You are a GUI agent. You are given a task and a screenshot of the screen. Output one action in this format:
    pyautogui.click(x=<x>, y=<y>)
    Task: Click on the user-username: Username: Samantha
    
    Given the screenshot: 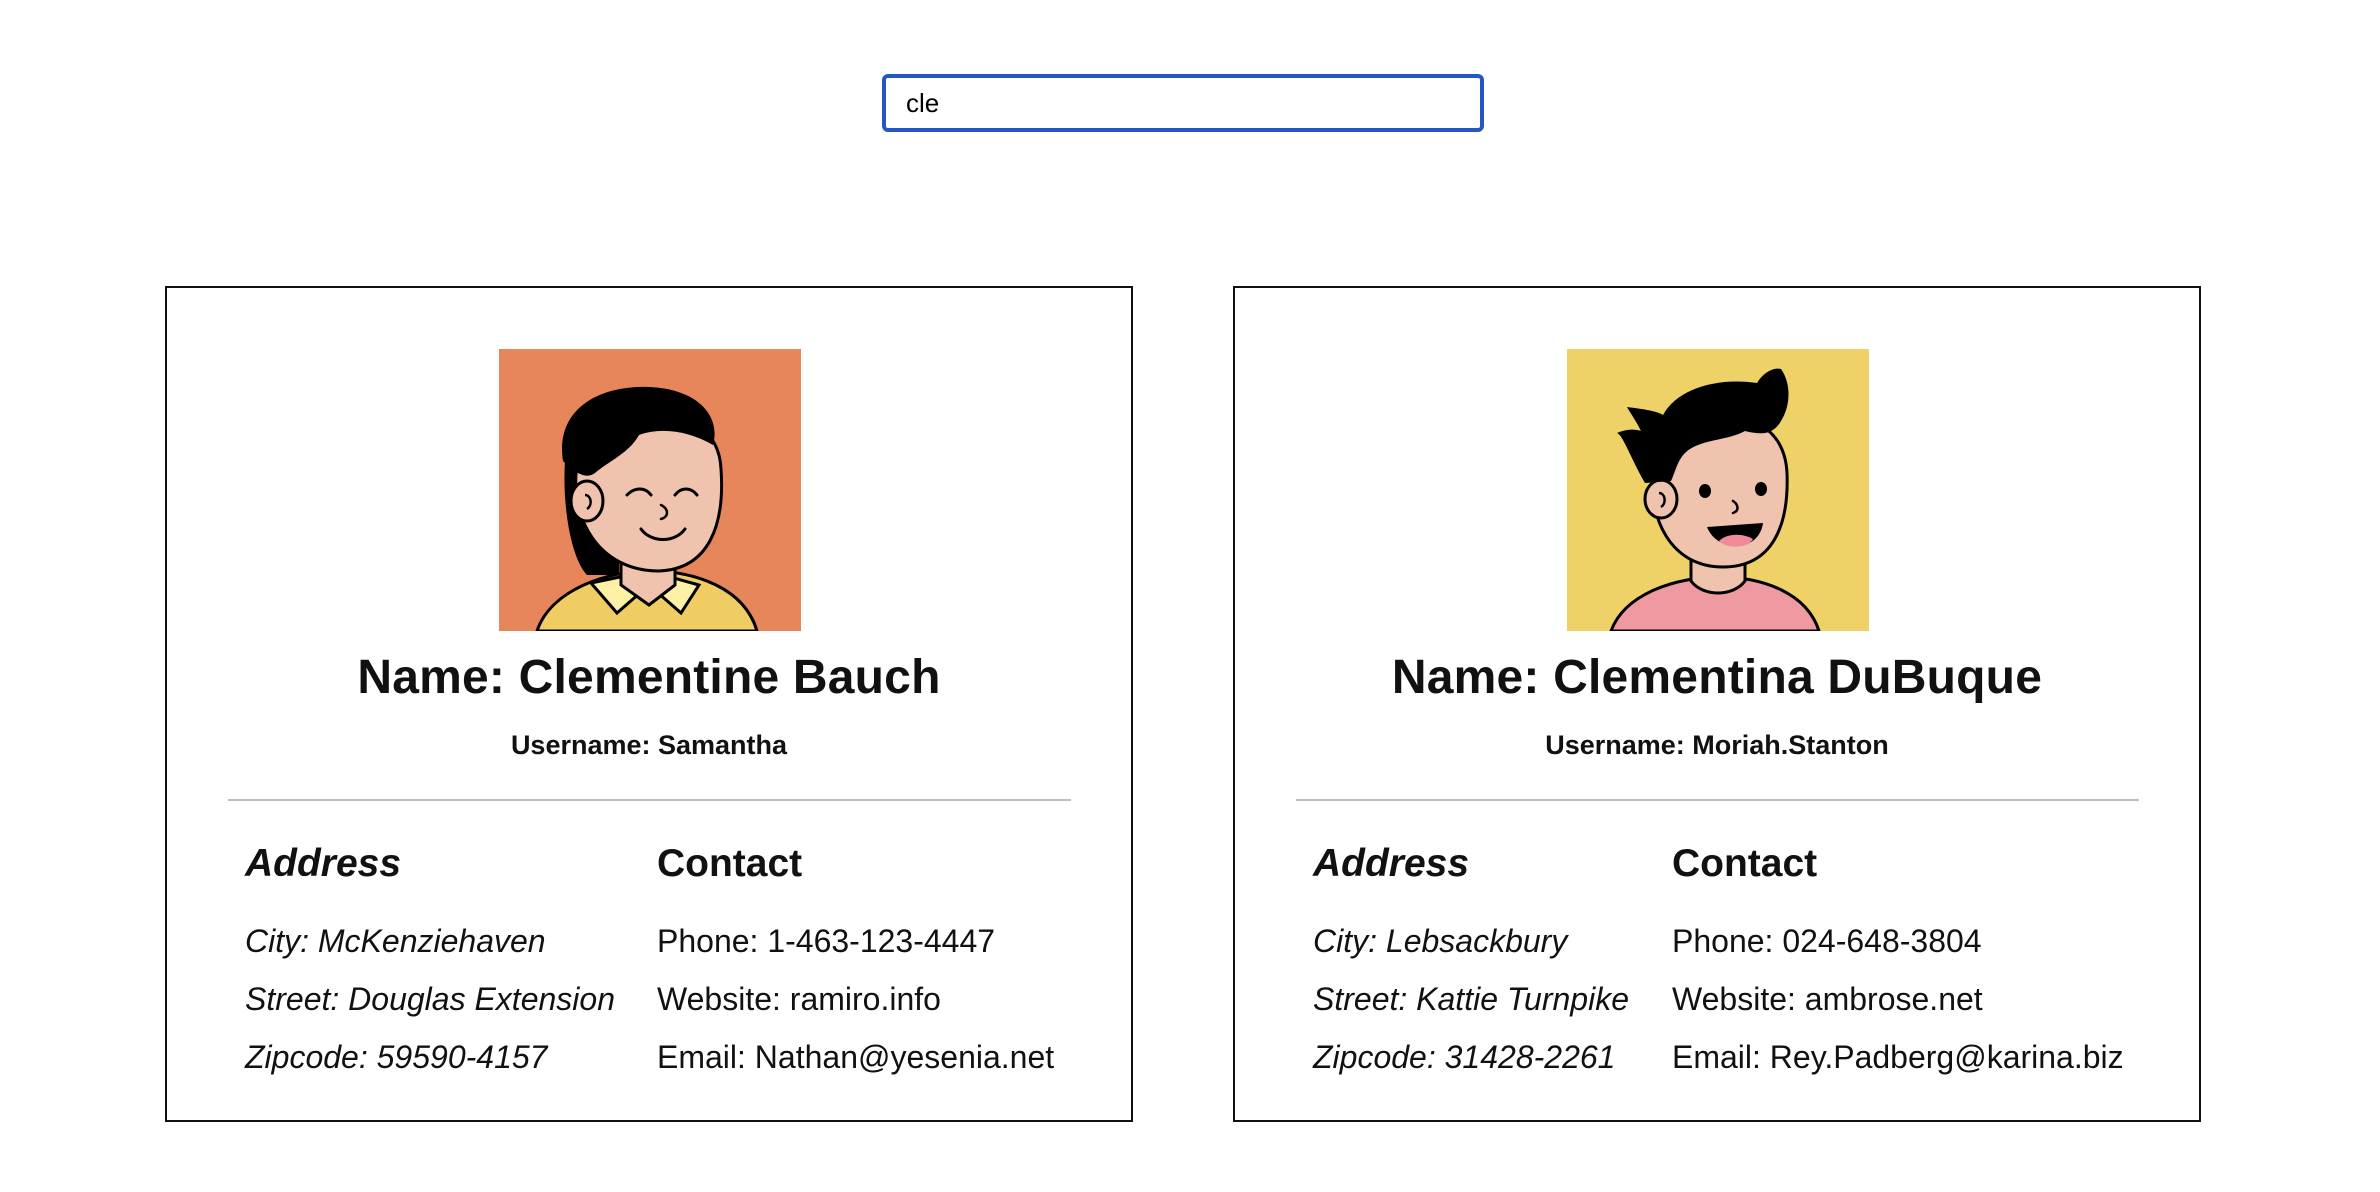 What is the action you would take?
    pyautogui.click(x=649, y=745)
    